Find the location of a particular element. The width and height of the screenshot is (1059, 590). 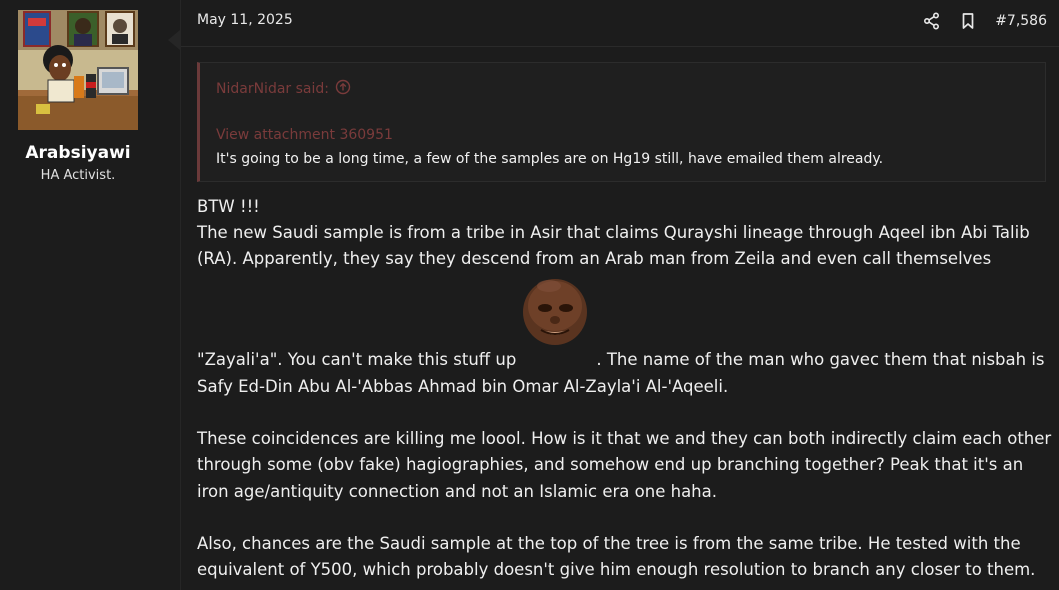

quote-author-link: NidarNidar said: is located at coordinates (283, 89).